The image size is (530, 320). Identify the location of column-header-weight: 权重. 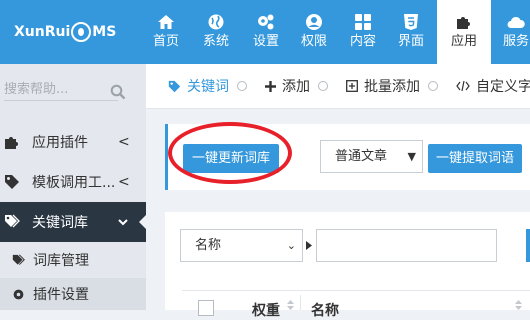
(266, 310).